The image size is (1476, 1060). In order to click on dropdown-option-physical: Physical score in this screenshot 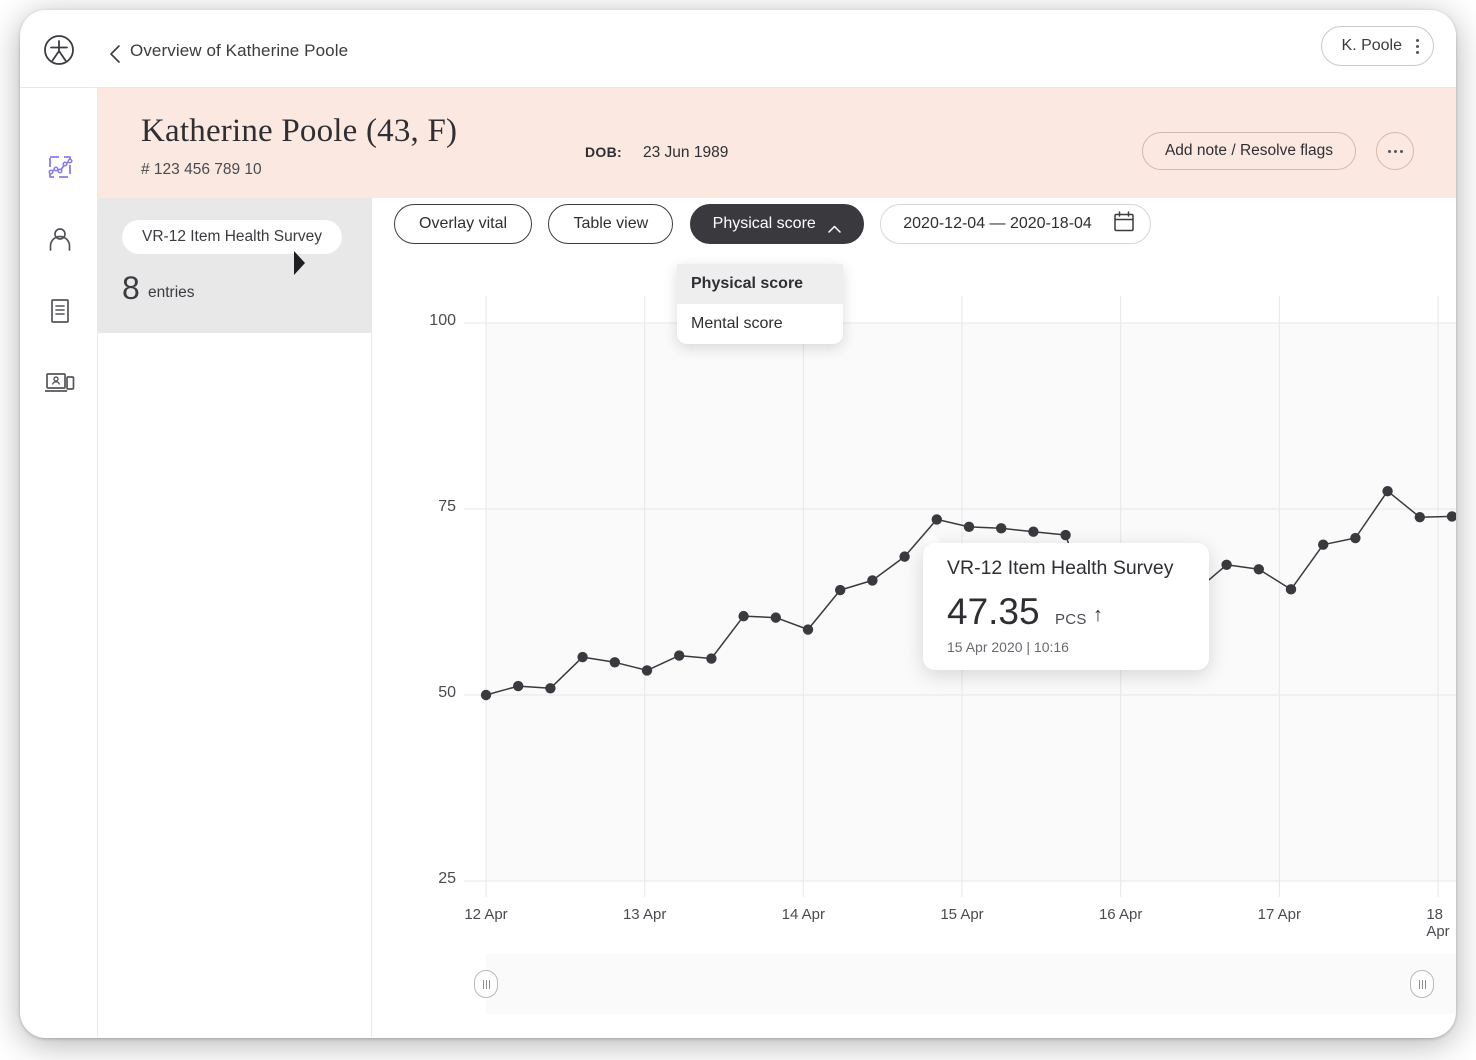, I will do `click(760, 284)`.